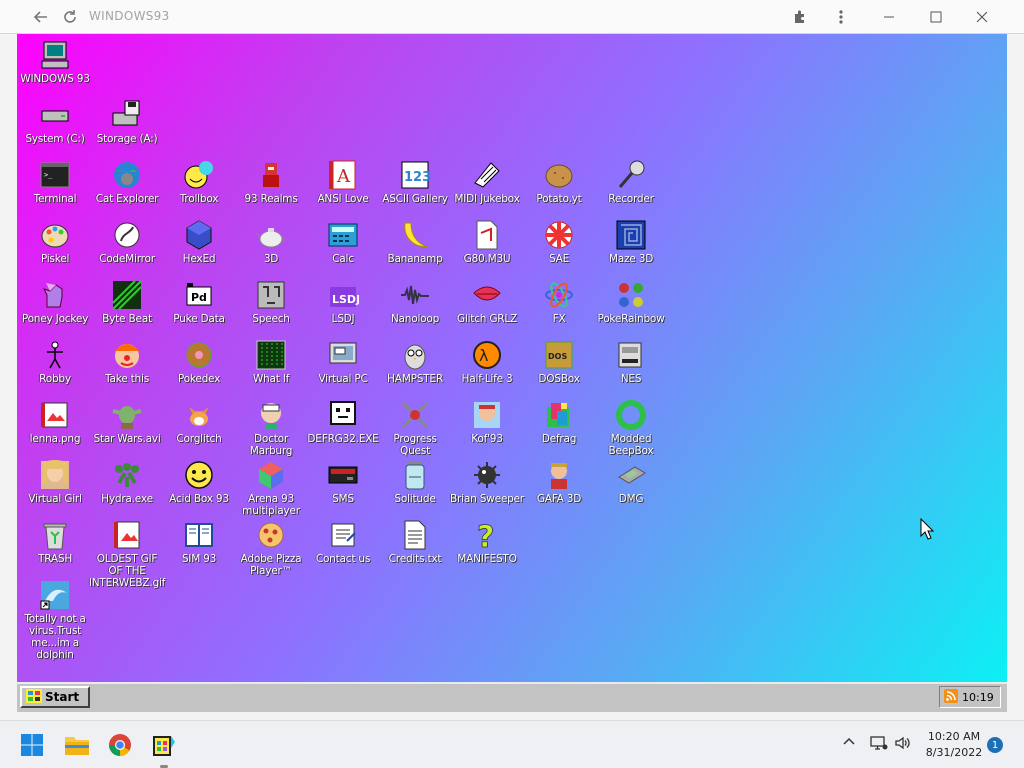  I want to click on desktop-icon-label: Maze 3D, so click(631, 259).